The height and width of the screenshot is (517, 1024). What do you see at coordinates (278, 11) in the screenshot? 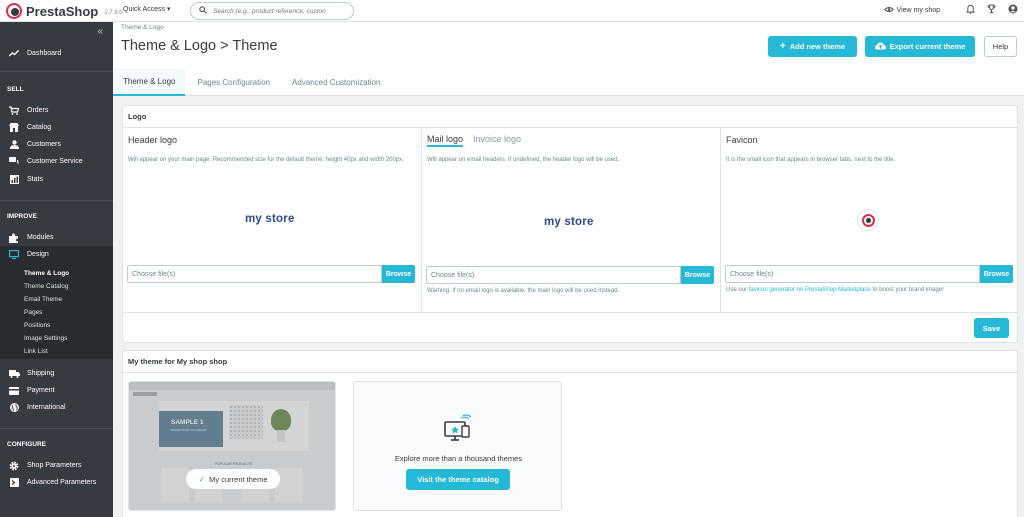
I see `search-input` at bounding box center [278, 11].